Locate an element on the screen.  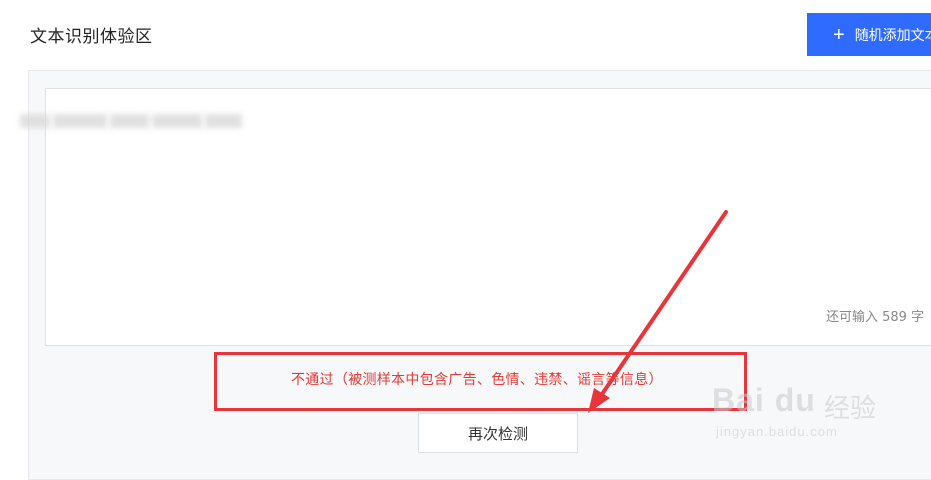
random-add-text-button: + 随机添加文本 is located at coordinates (869, 34).